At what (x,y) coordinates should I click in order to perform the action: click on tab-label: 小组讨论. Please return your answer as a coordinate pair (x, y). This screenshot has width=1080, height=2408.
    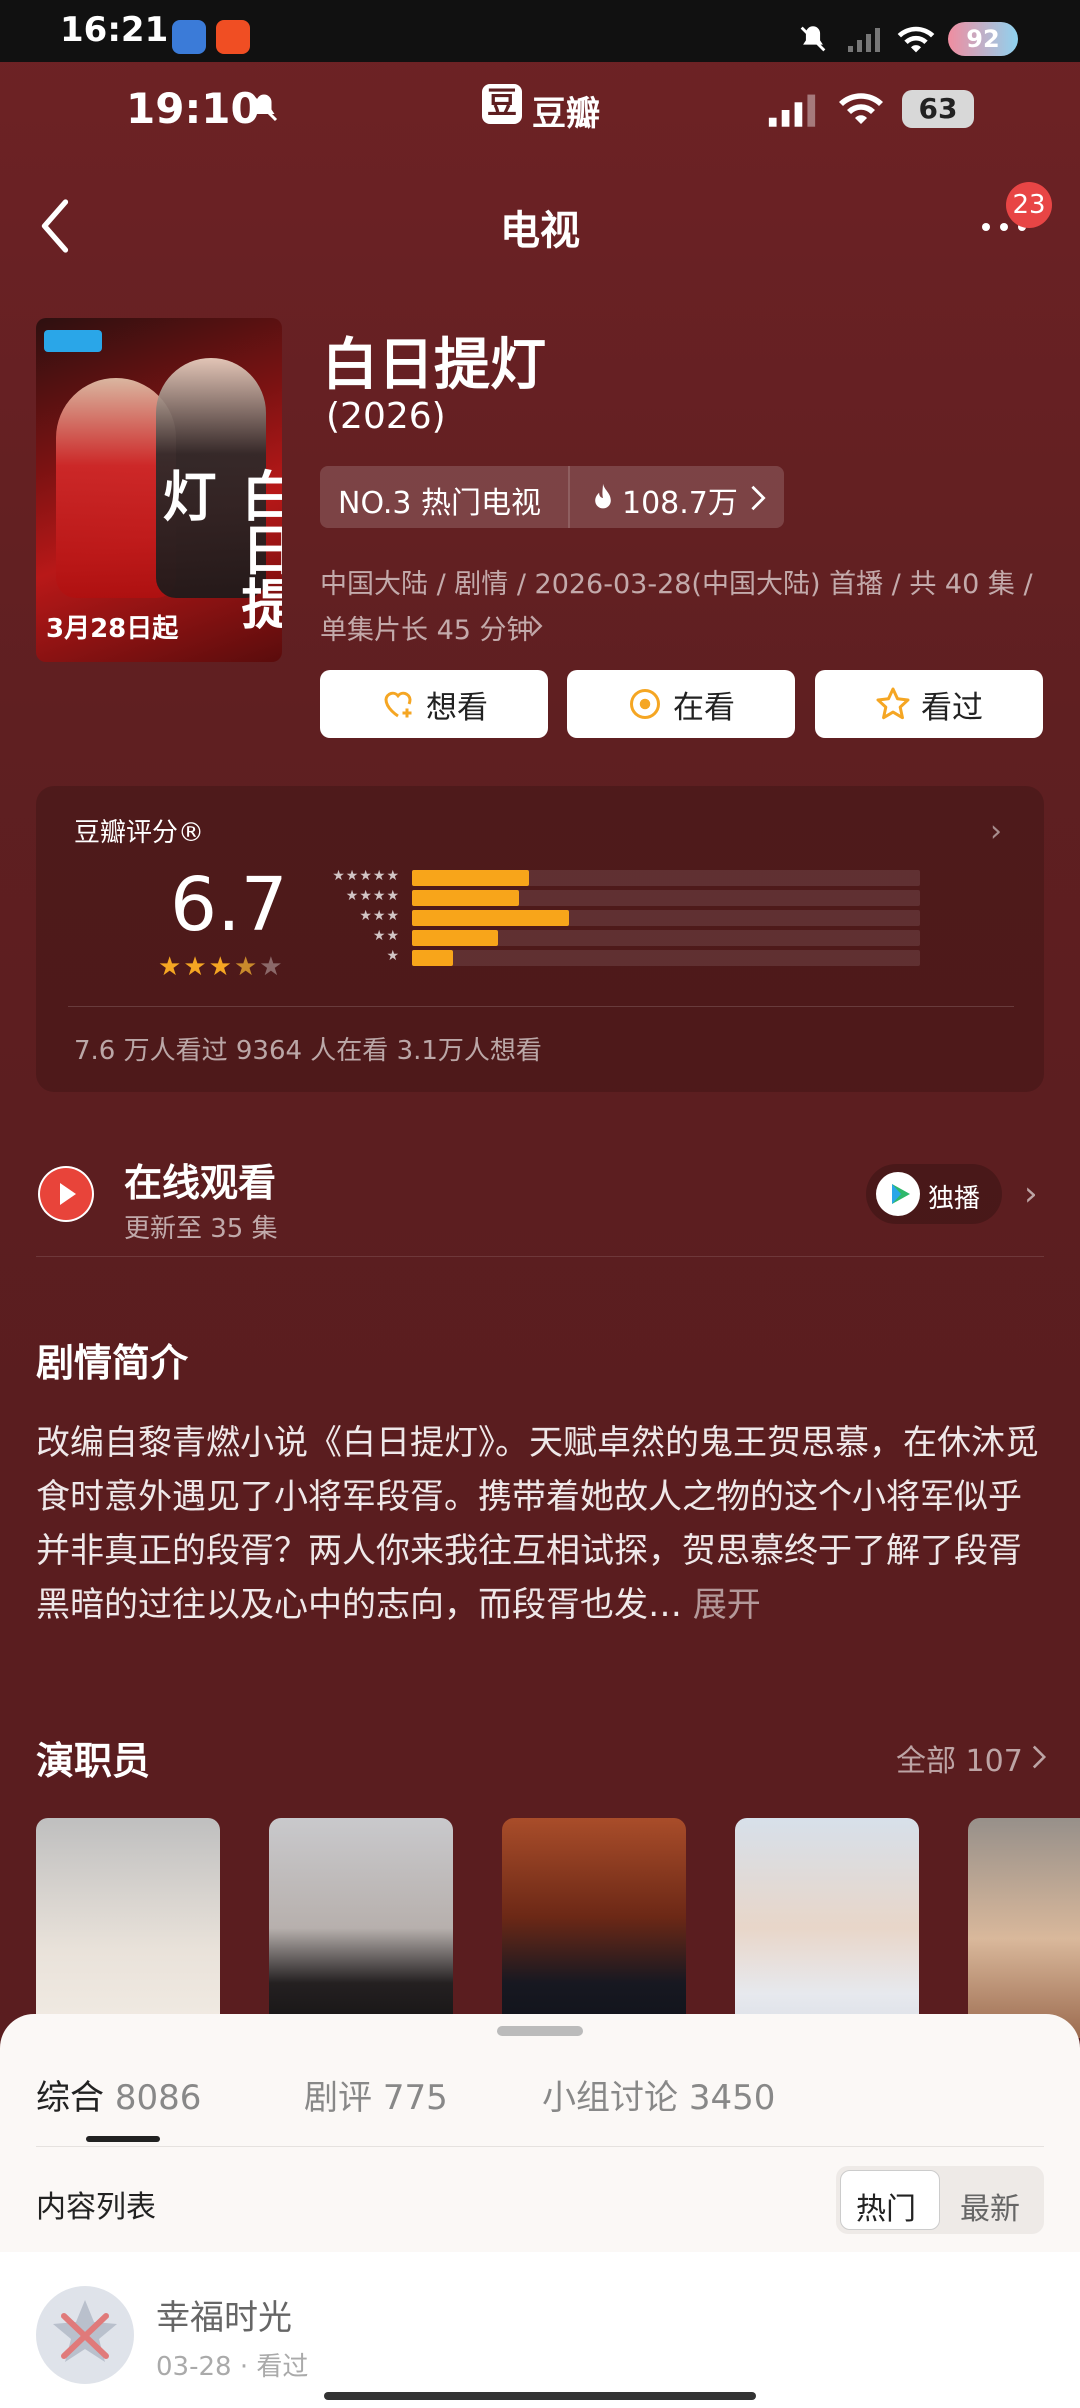
    Looking at the image, I should click on (610, 2098).